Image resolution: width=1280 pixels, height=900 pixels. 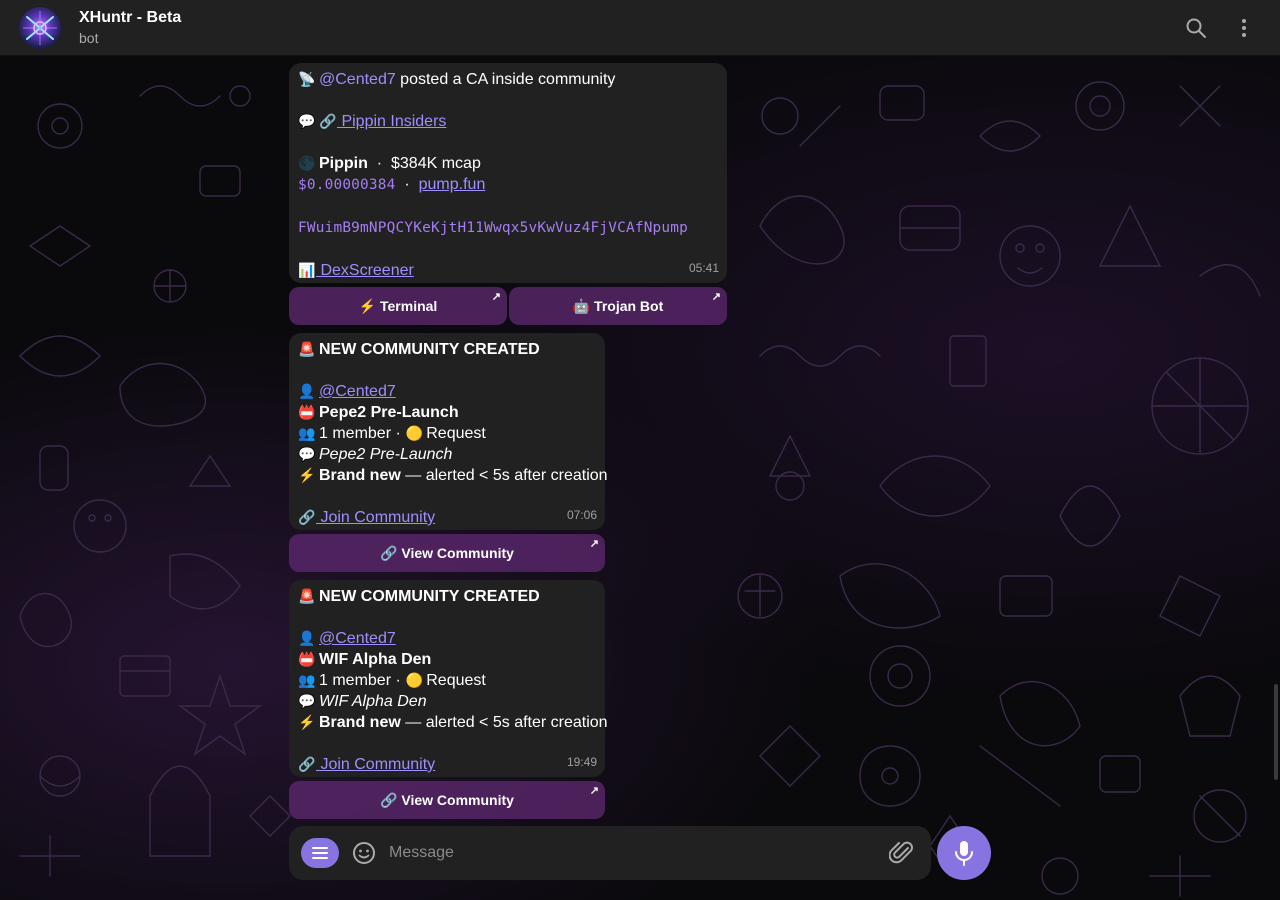 I want to click on search-button, so click(x=1196, y=28).